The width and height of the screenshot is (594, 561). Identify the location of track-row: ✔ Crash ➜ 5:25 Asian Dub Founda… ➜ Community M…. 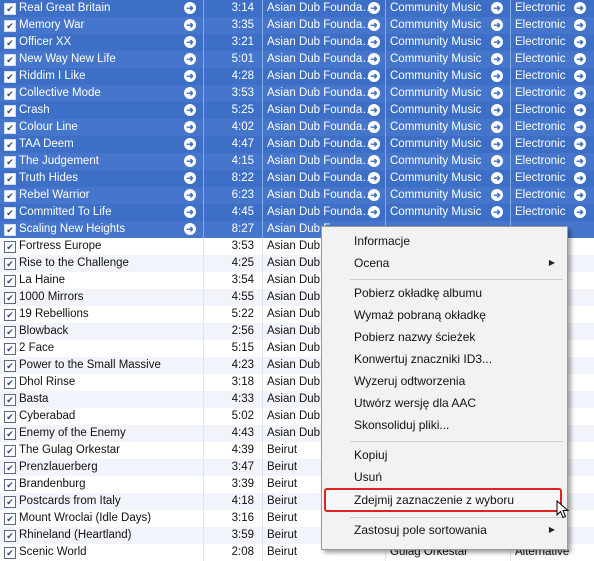
(297, 110).